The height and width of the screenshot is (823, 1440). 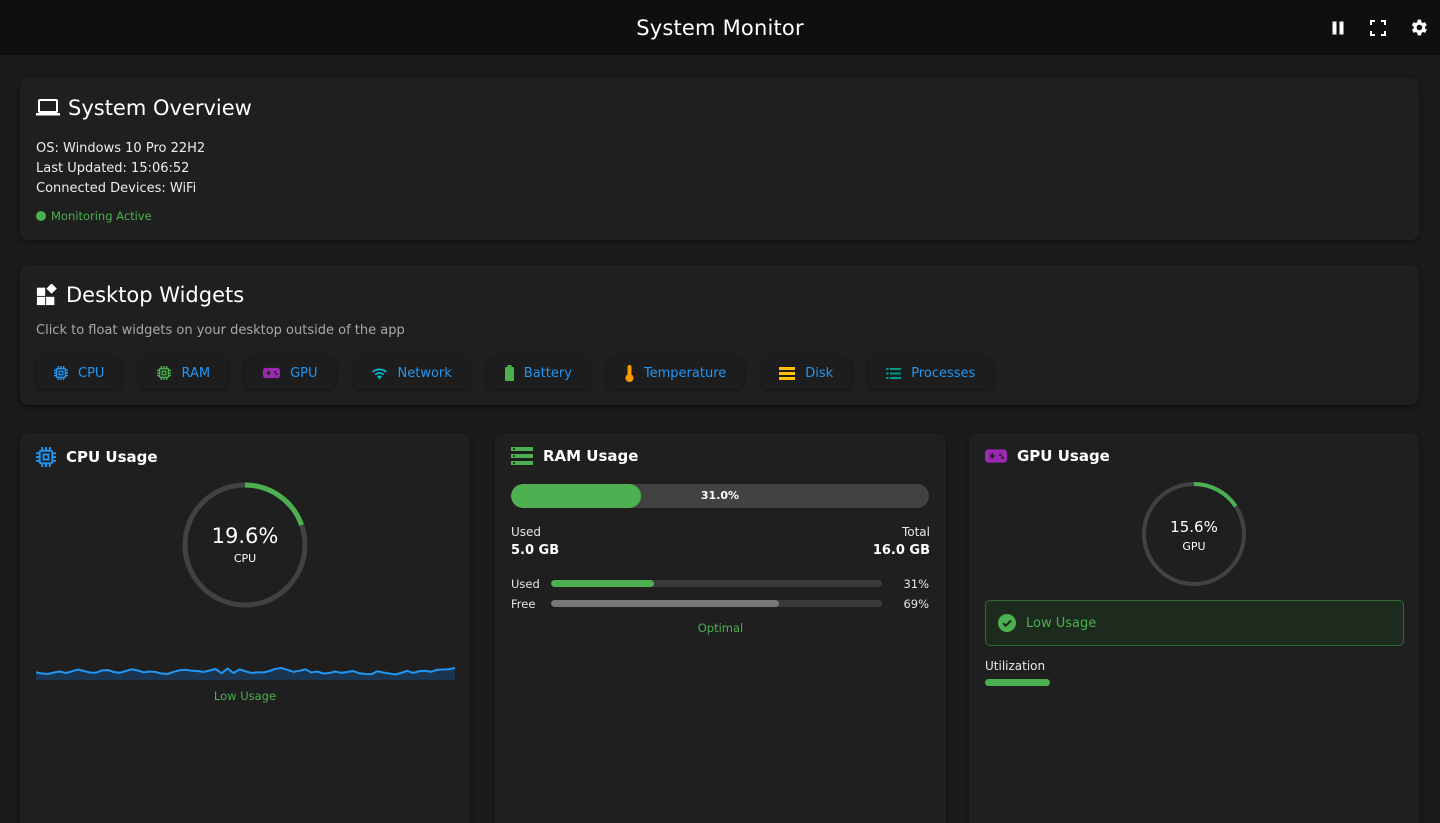 I want to click on system-overview-header: System Overview, so click(x=144, y=108).